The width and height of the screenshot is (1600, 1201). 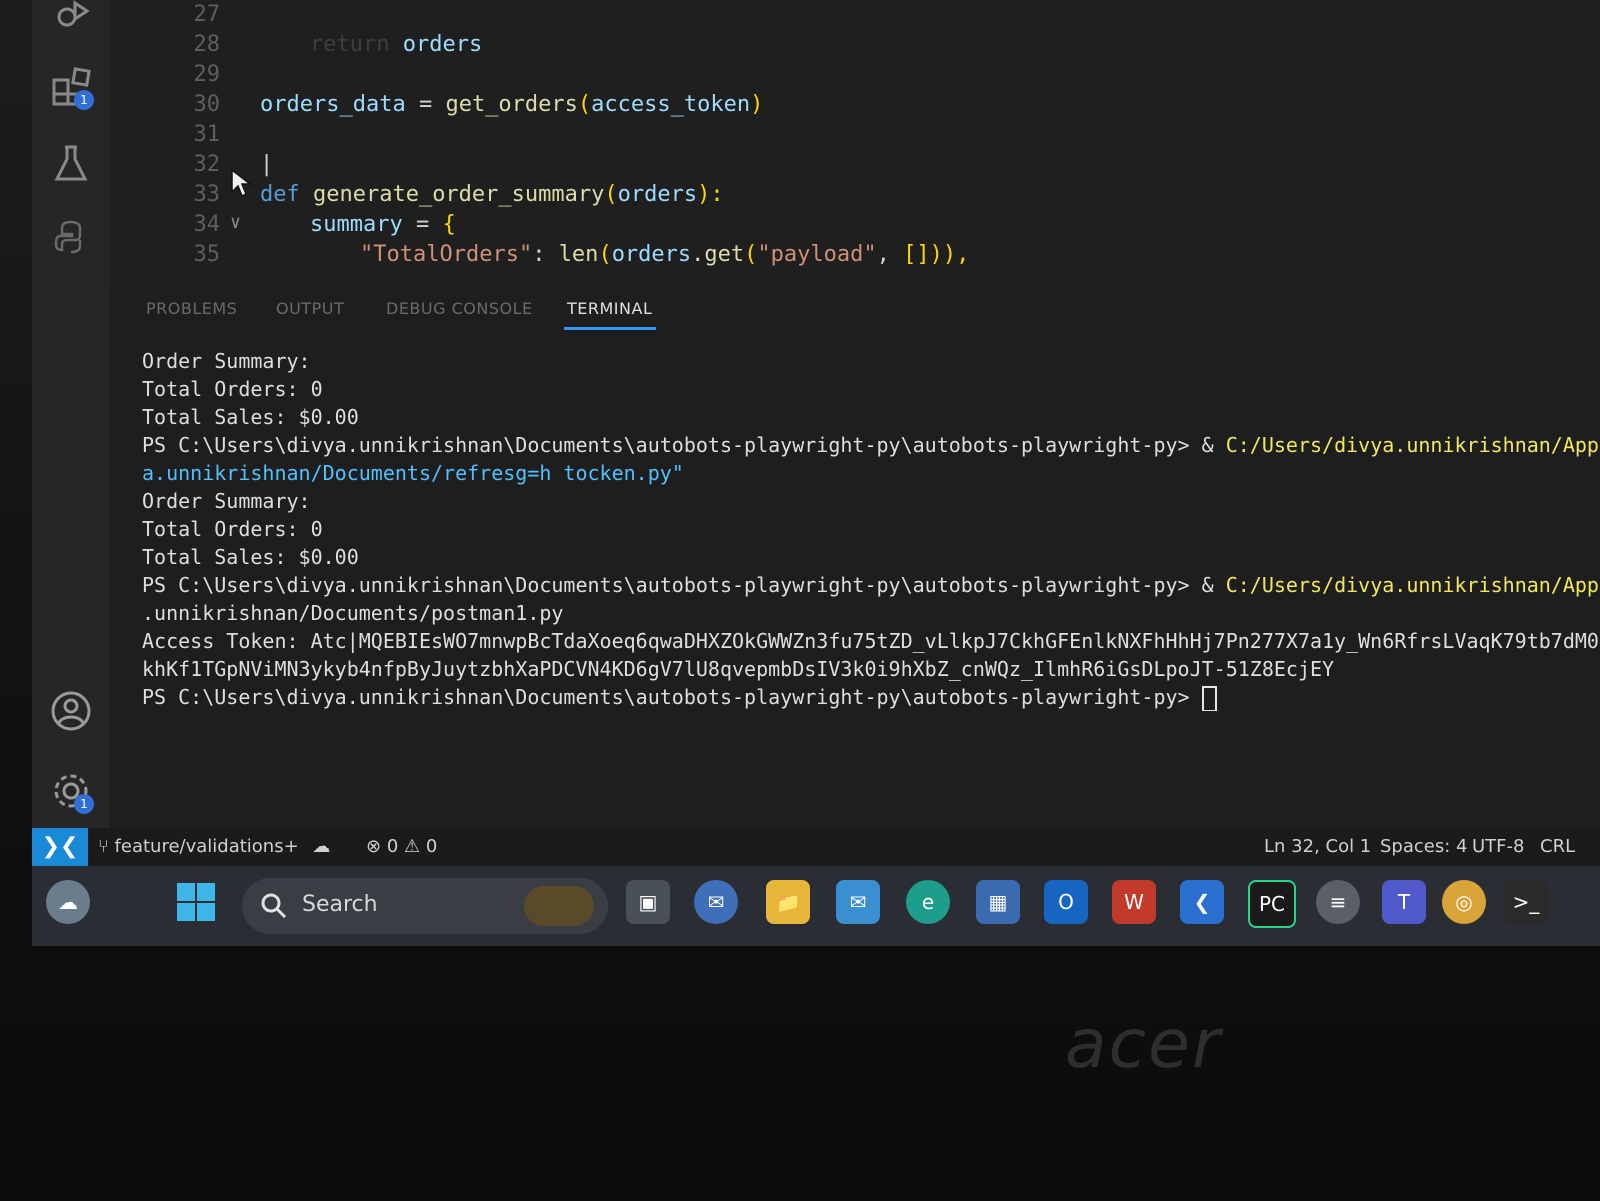 What do you see at coordinates (207, 164) in the screenshot?
I see `line-number: 32` at bounding box center [207, 164].